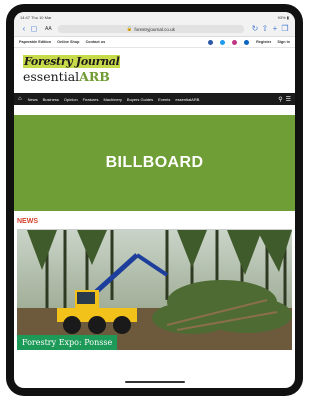 This screenshot has width=320, height=401. I want to click on nav-item-business: Business, so click(51, 99).